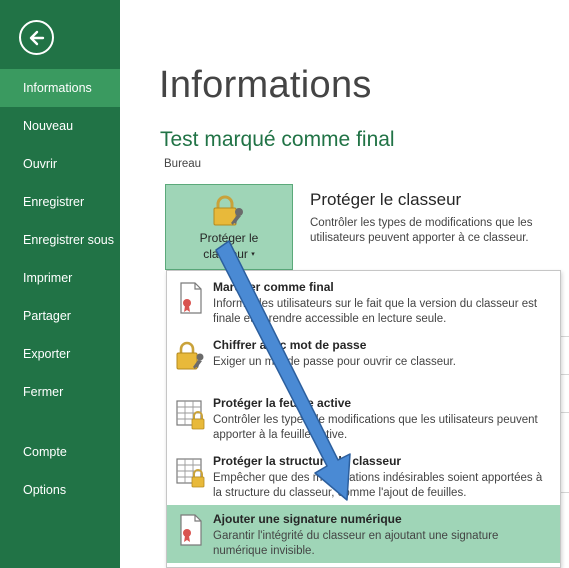 The height and width of the screenshot is (568, 569). Describe the element at coordinates (290, 345) in the screenshot. I see `menu-item-title: Chiffrer avec mot de passe` at that location.